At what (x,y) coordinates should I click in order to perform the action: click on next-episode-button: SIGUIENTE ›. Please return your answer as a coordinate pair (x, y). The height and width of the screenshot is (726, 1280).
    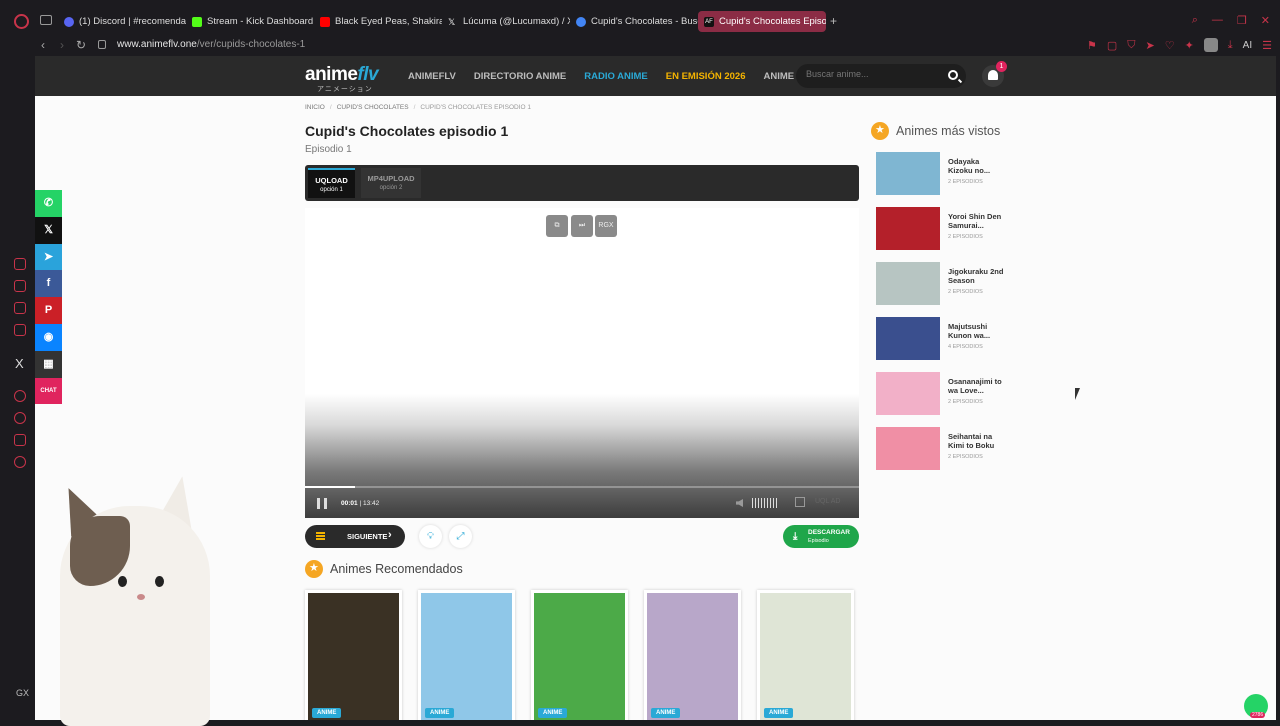
    Looking at the image, I should click on (355, 536).